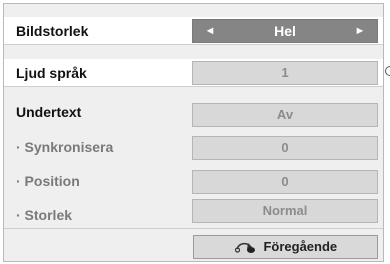  I want to click on menu-label-position: · Position, so click(48, 181).